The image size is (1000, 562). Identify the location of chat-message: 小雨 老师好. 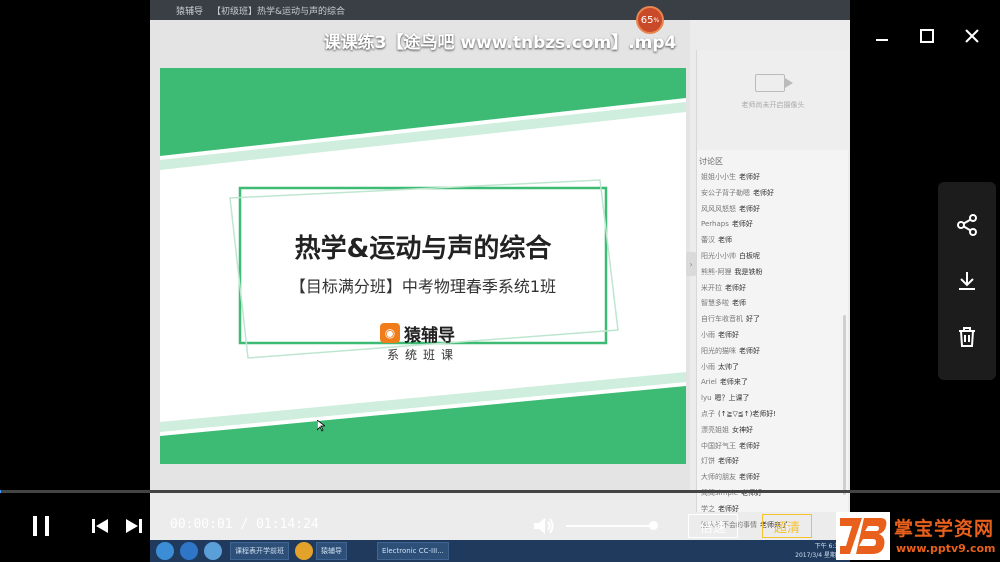
(771, 336).